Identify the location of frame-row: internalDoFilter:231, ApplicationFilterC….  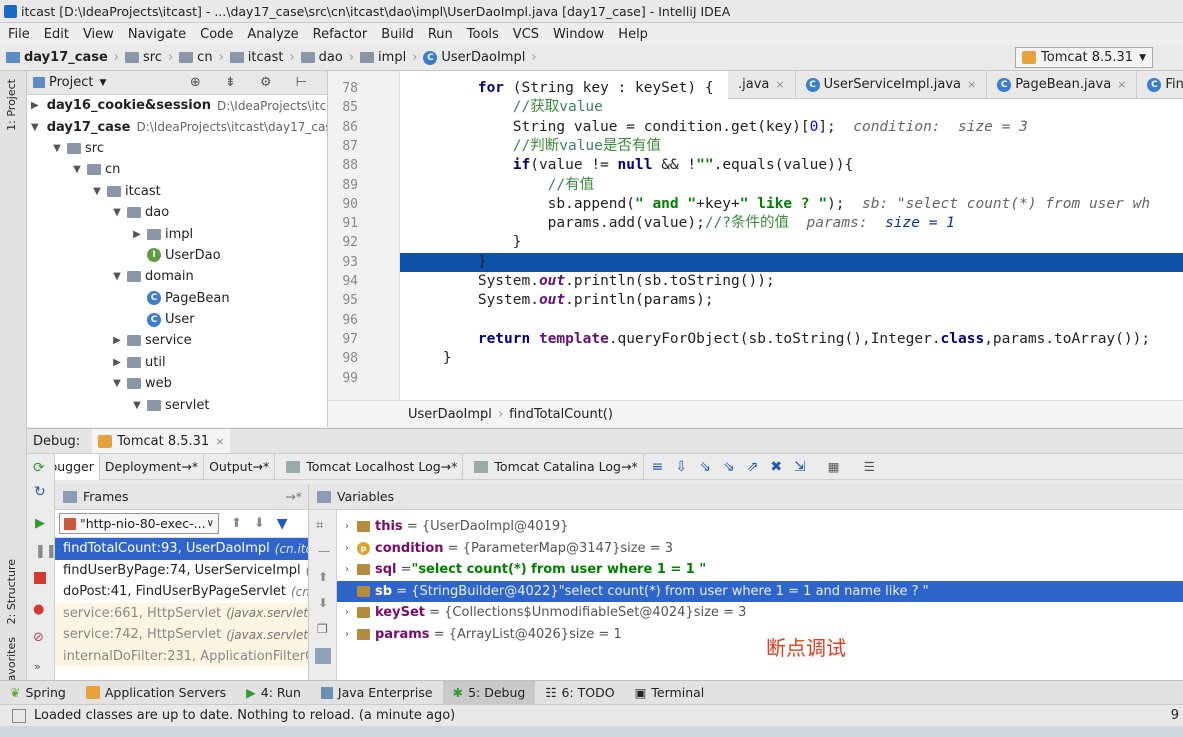
(181, 656).